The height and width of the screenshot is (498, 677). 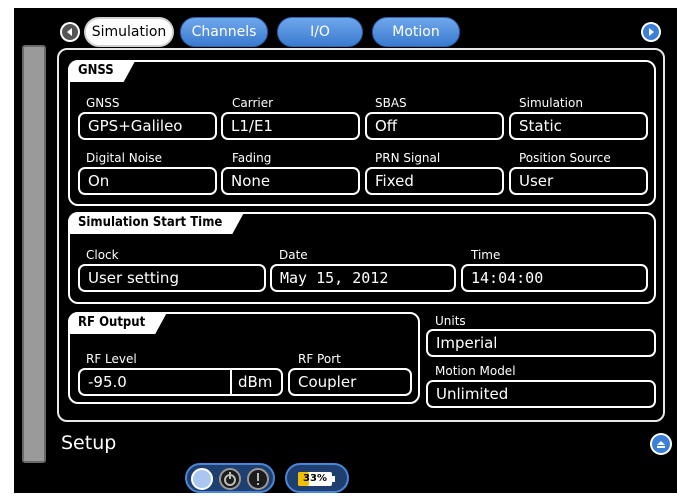 What do you see at coordinates (34, 254) in the screenshot?
I see `side-bezel-handle` at bounding box center [34, 254].